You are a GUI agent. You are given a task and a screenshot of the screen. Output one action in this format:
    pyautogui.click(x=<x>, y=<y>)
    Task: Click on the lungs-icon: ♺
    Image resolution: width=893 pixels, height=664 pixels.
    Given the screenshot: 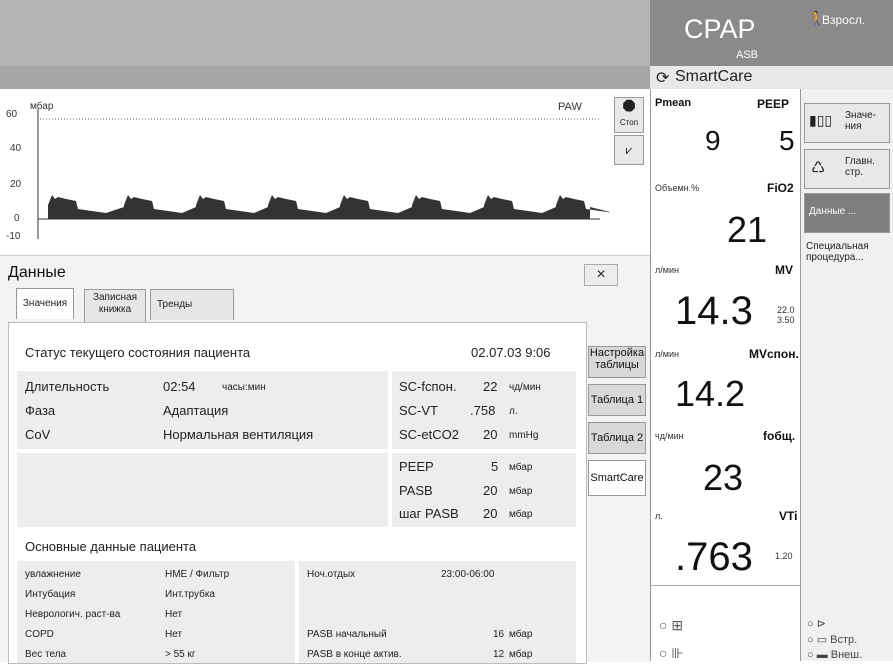 What is the action you would take?
    pyautogui.click(x=818, y=168)
    